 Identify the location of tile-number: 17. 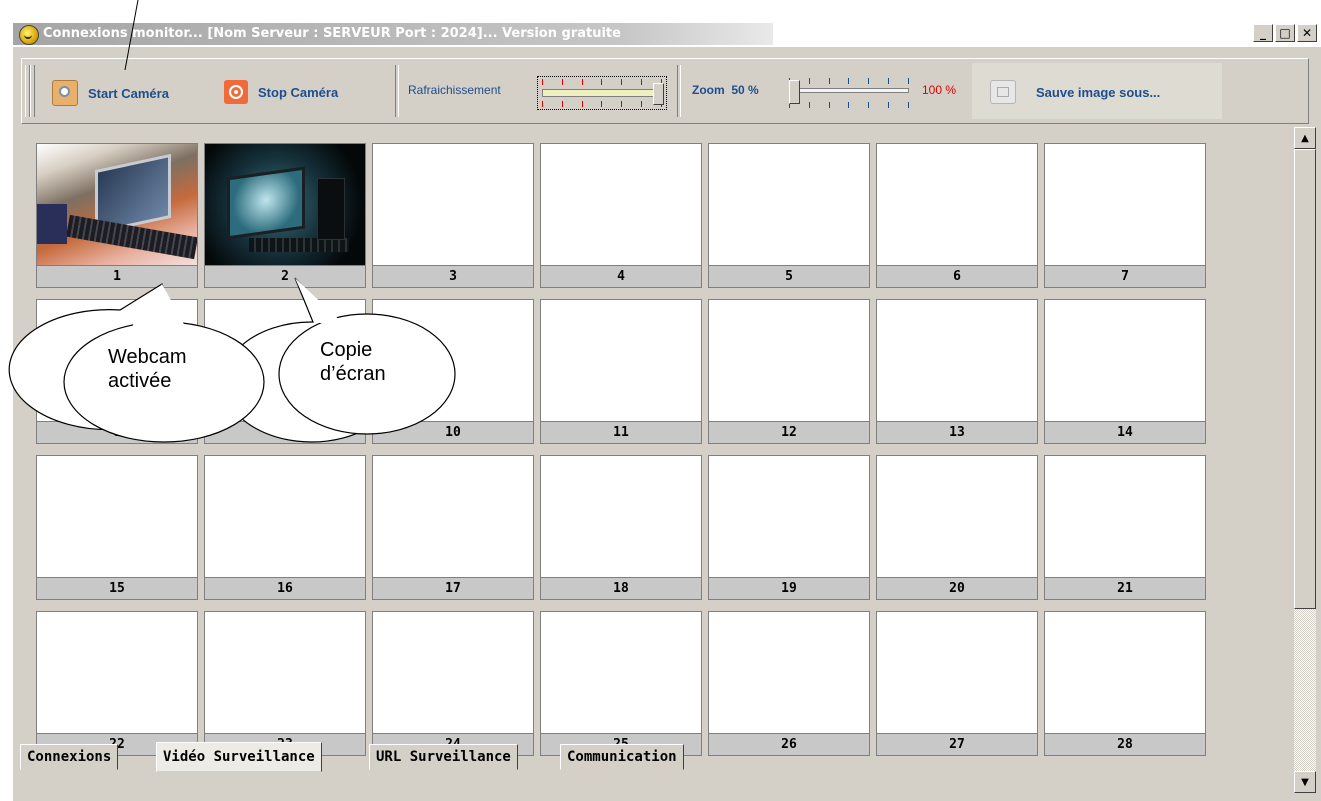
(453, 588).